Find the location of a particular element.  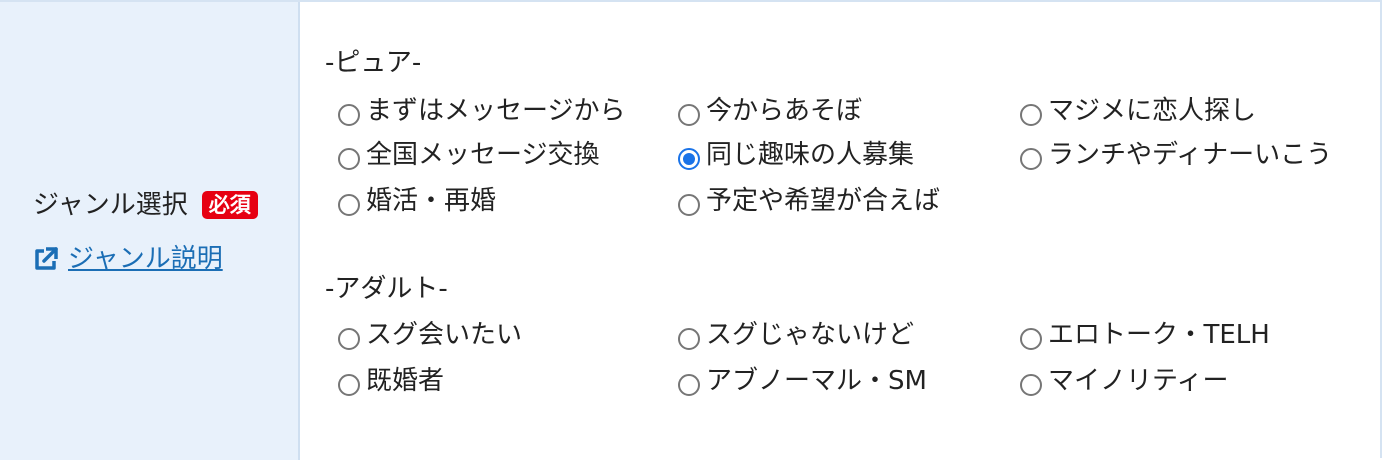

genre-option-label: マイノリティー is located at coordinates (1138, 381).